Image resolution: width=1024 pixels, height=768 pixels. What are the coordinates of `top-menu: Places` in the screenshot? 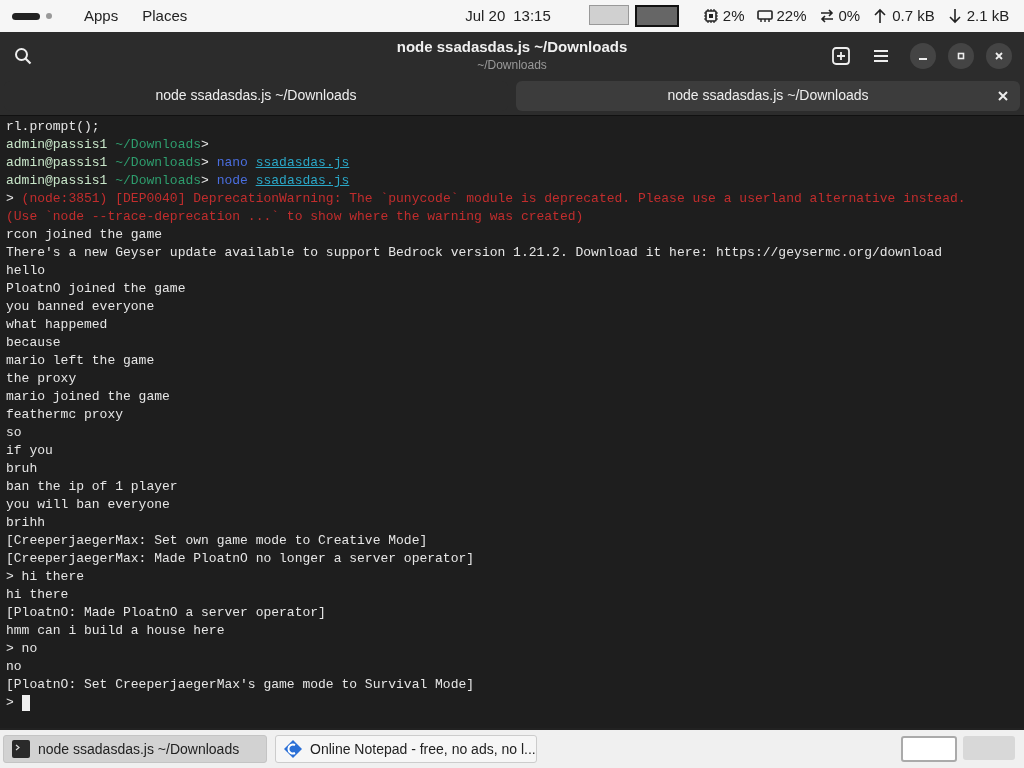 It's located at (165, 16).